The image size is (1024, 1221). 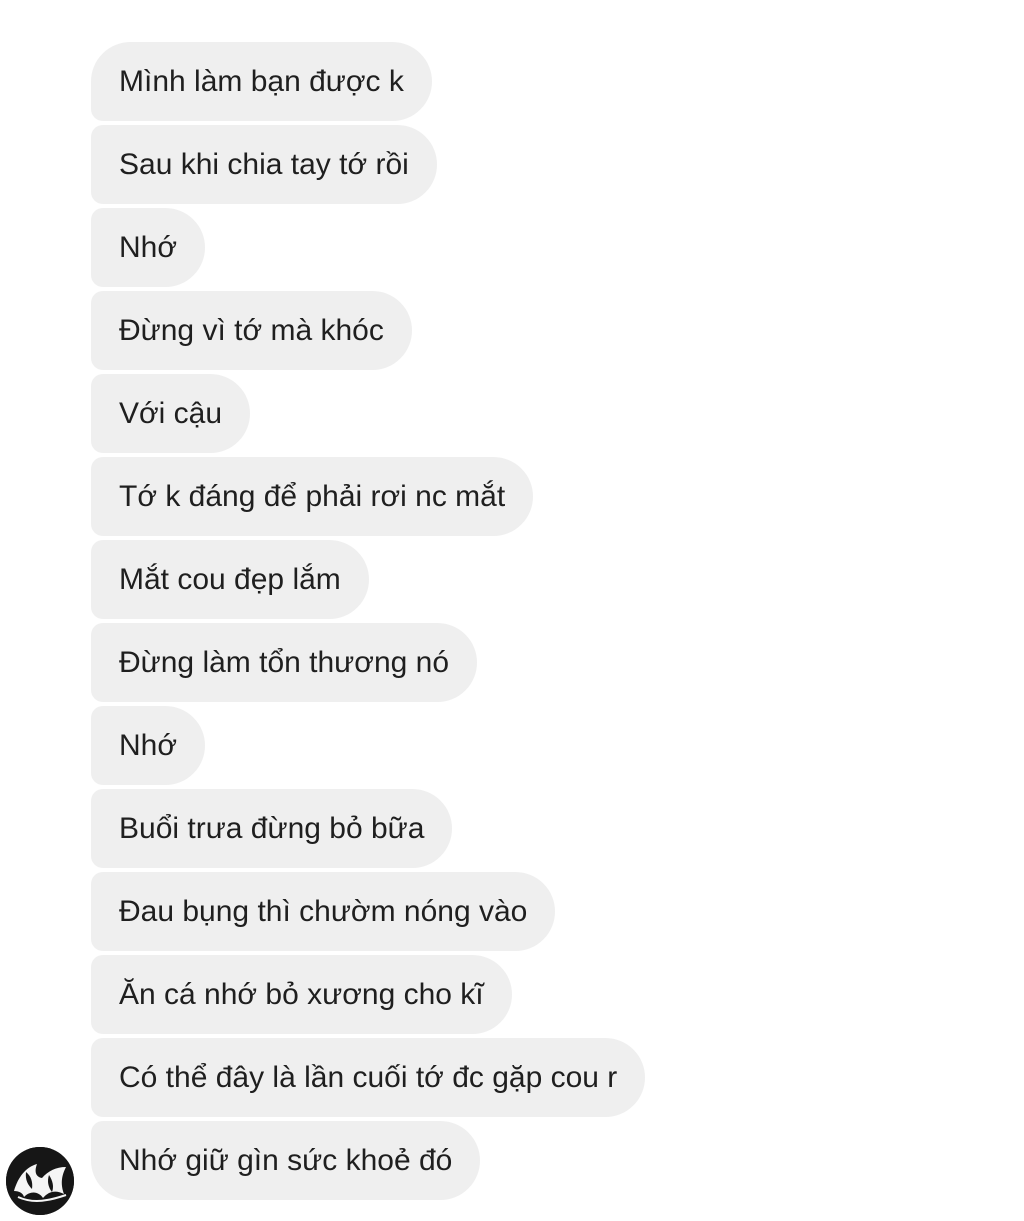 I want to click on message-bubble: Đừng vì tớ mà khóc, so click(x=251, y=330).